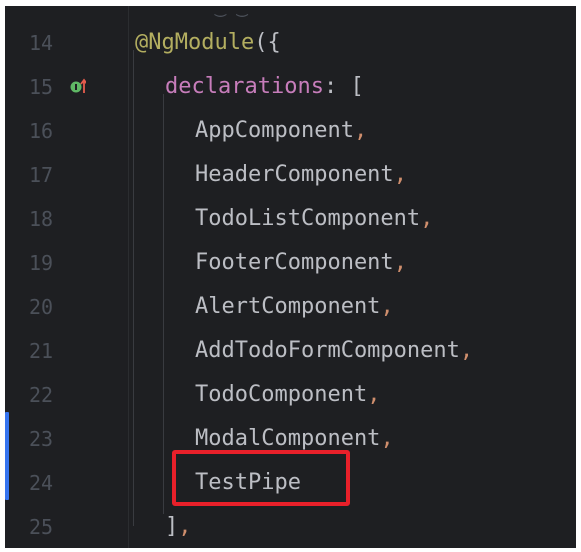  Describe the element at coordinates (41, 131) in the screenshot. I see `line-number: 16` at that location.